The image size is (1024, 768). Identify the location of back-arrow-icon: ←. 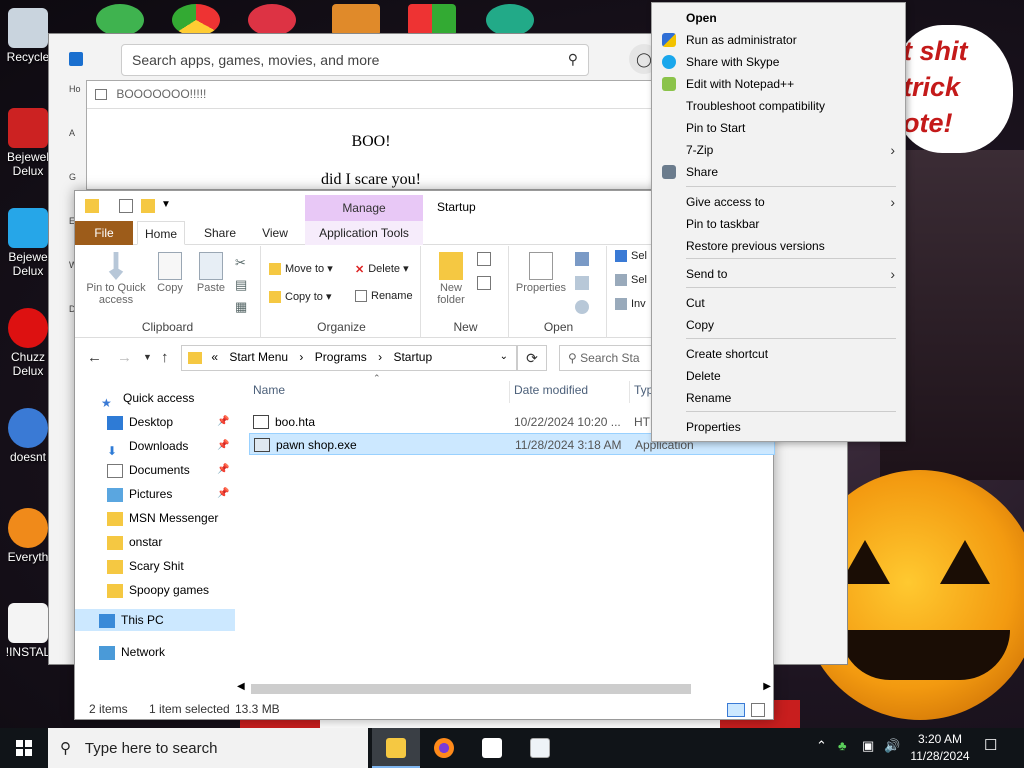
(94, 357).